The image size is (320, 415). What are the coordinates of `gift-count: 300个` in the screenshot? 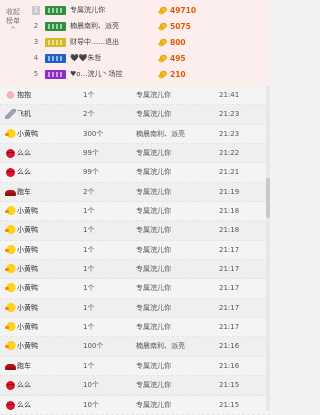 It's located at (93, 133).